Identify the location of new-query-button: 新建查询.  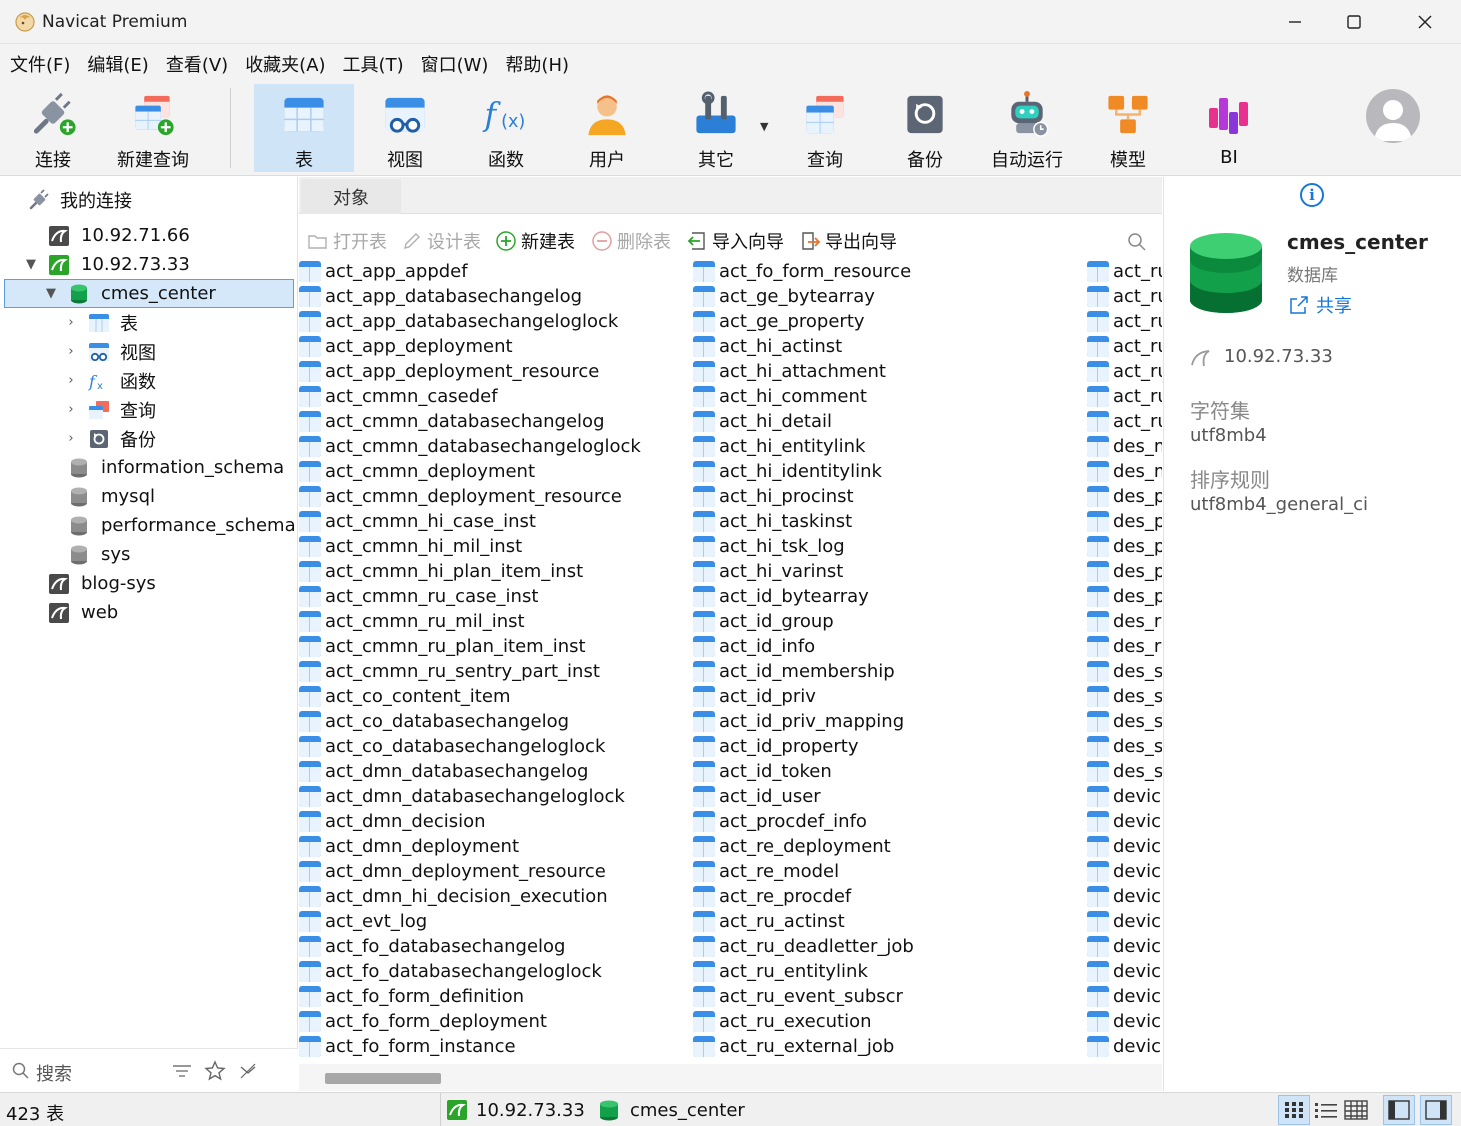
(153, 128).